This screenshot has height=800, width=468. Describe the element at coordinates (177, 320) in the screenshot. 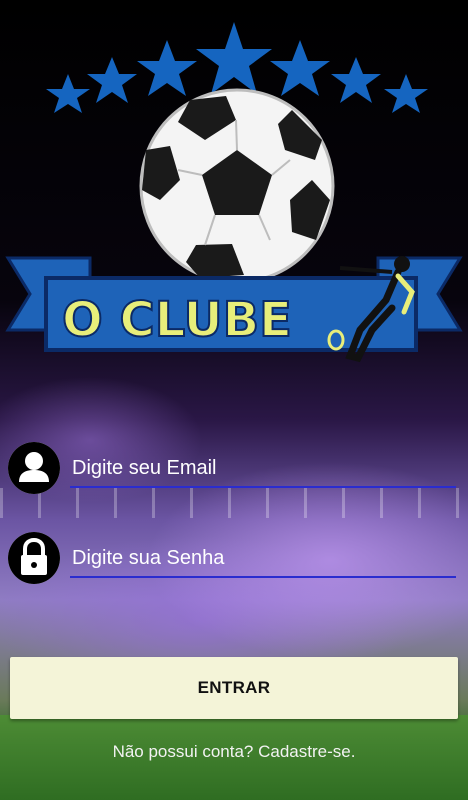

I see `logo-text: O CLUBE` at that location.